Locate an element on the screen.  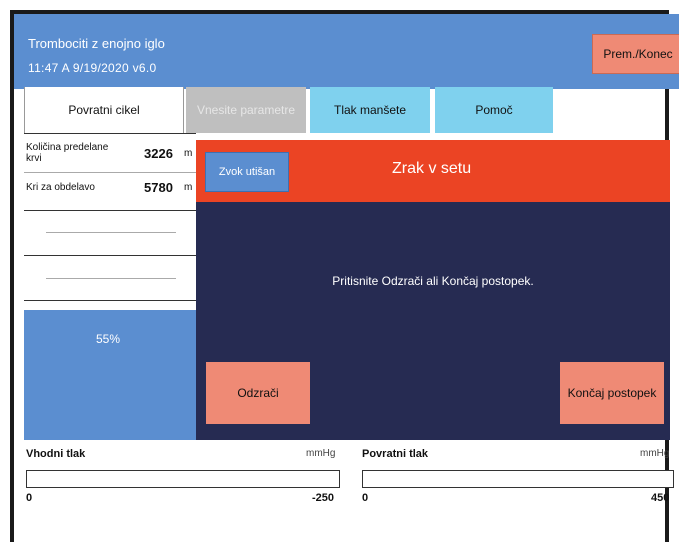
tab-divider is located at coordinates (110, 133).